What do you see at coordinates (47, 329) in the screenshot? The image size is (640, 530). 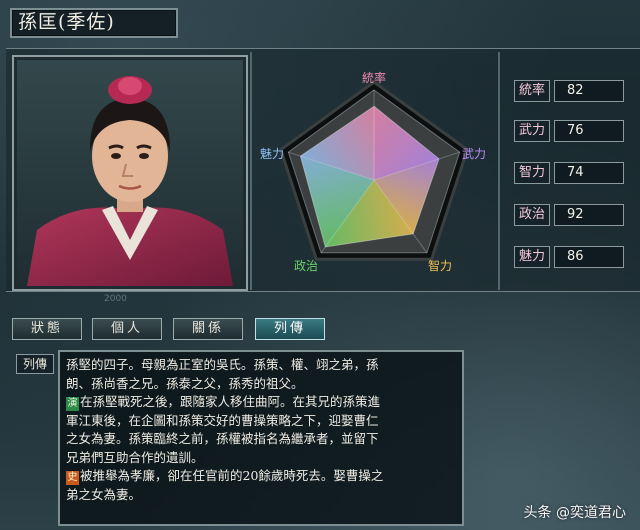 I see `tab-status: 狀態` at bounding box center [47, 329].